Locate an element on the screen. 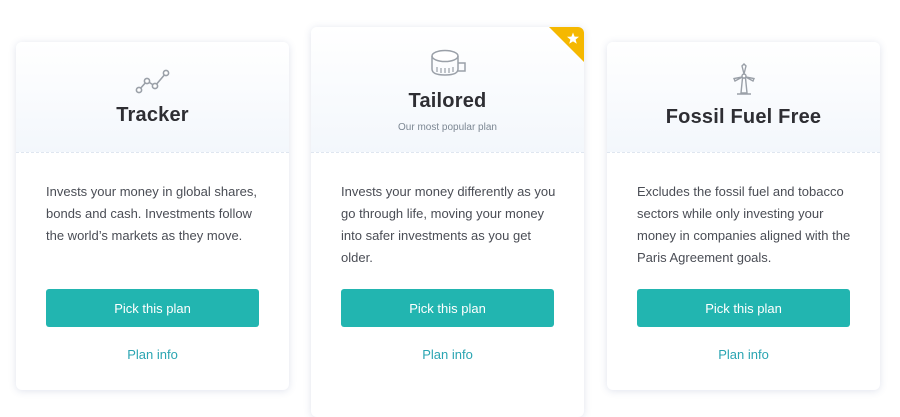  plan-title: Tracker is located at coordinates (152, 115).